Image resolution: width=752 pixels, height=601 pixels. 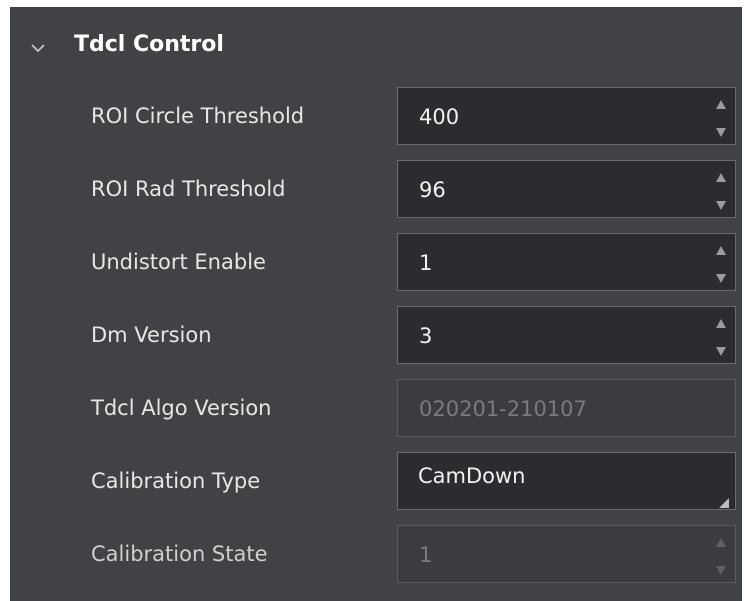 I want to click on property-row-dm-version: Dm Version 3, so click(x=376, y=337).